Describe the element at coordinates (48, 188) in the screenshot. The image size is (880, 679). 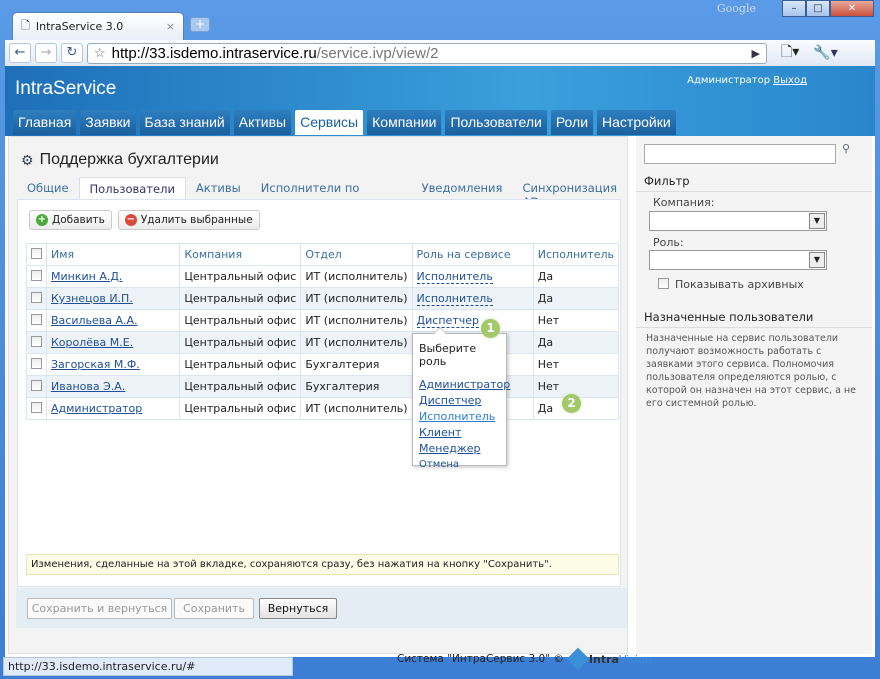
I see `tab-general: Общие` at that location.